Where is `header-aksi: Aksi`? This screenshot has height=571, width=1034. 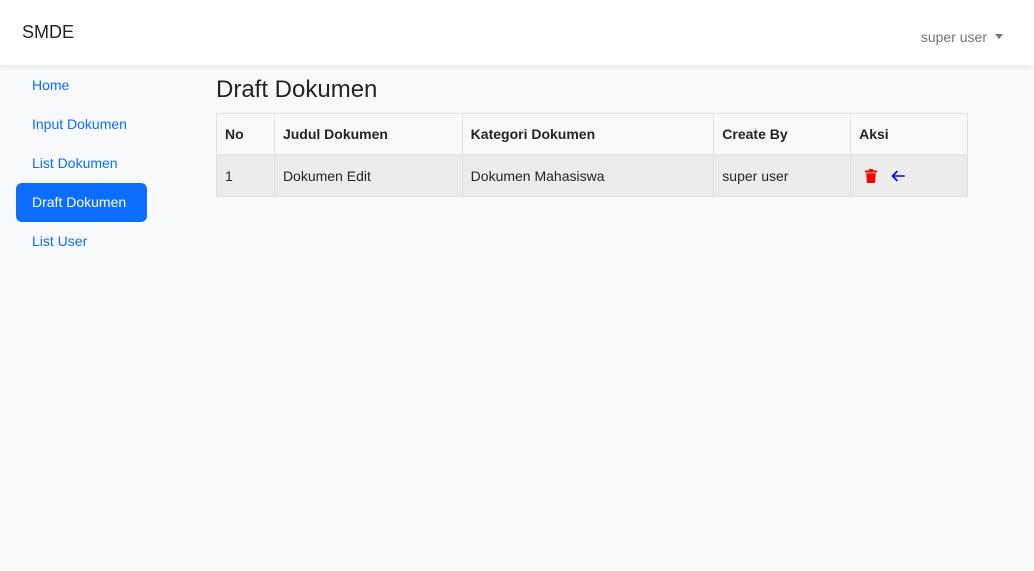 header-aksi: Aksi is located at coordinates (909, 134).